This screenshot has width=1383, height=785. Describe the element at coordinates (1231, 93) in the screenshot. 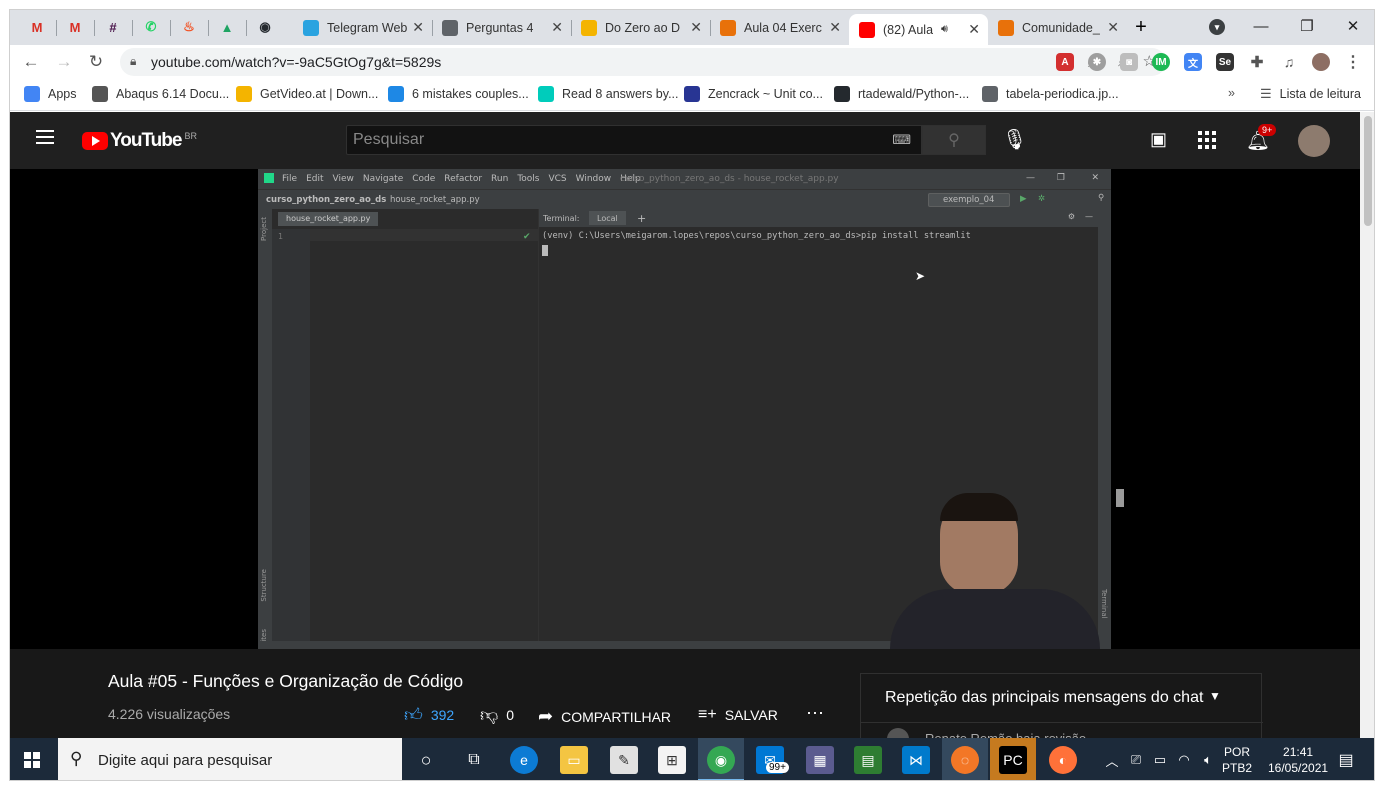

I see `more-bookmarks-icon: »` at that location.